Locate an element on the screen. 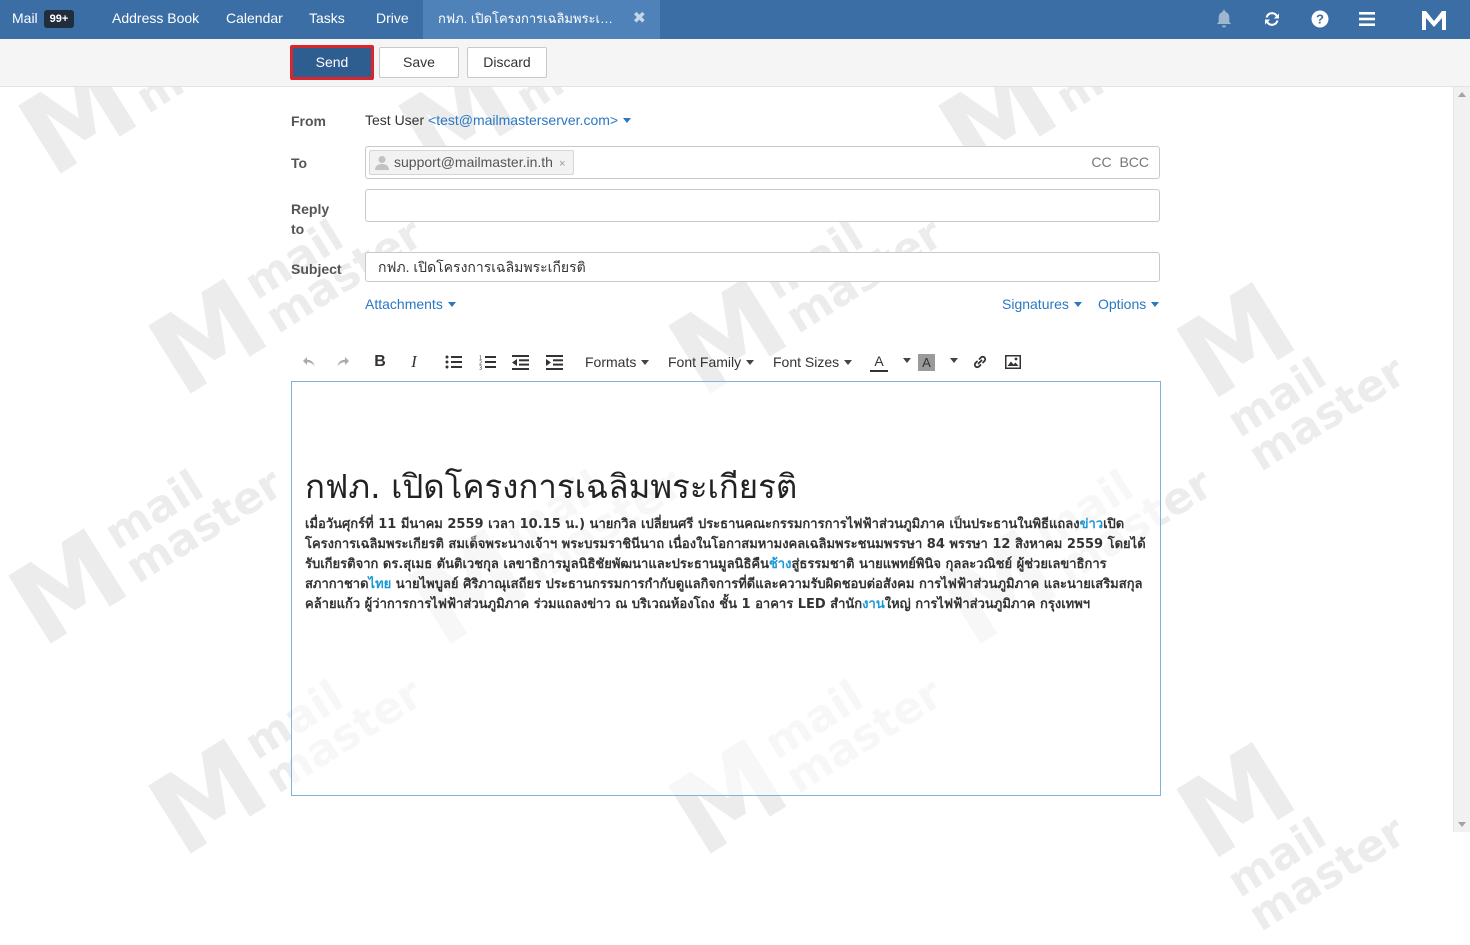  redo-icon is located at coordinates (343, 362).